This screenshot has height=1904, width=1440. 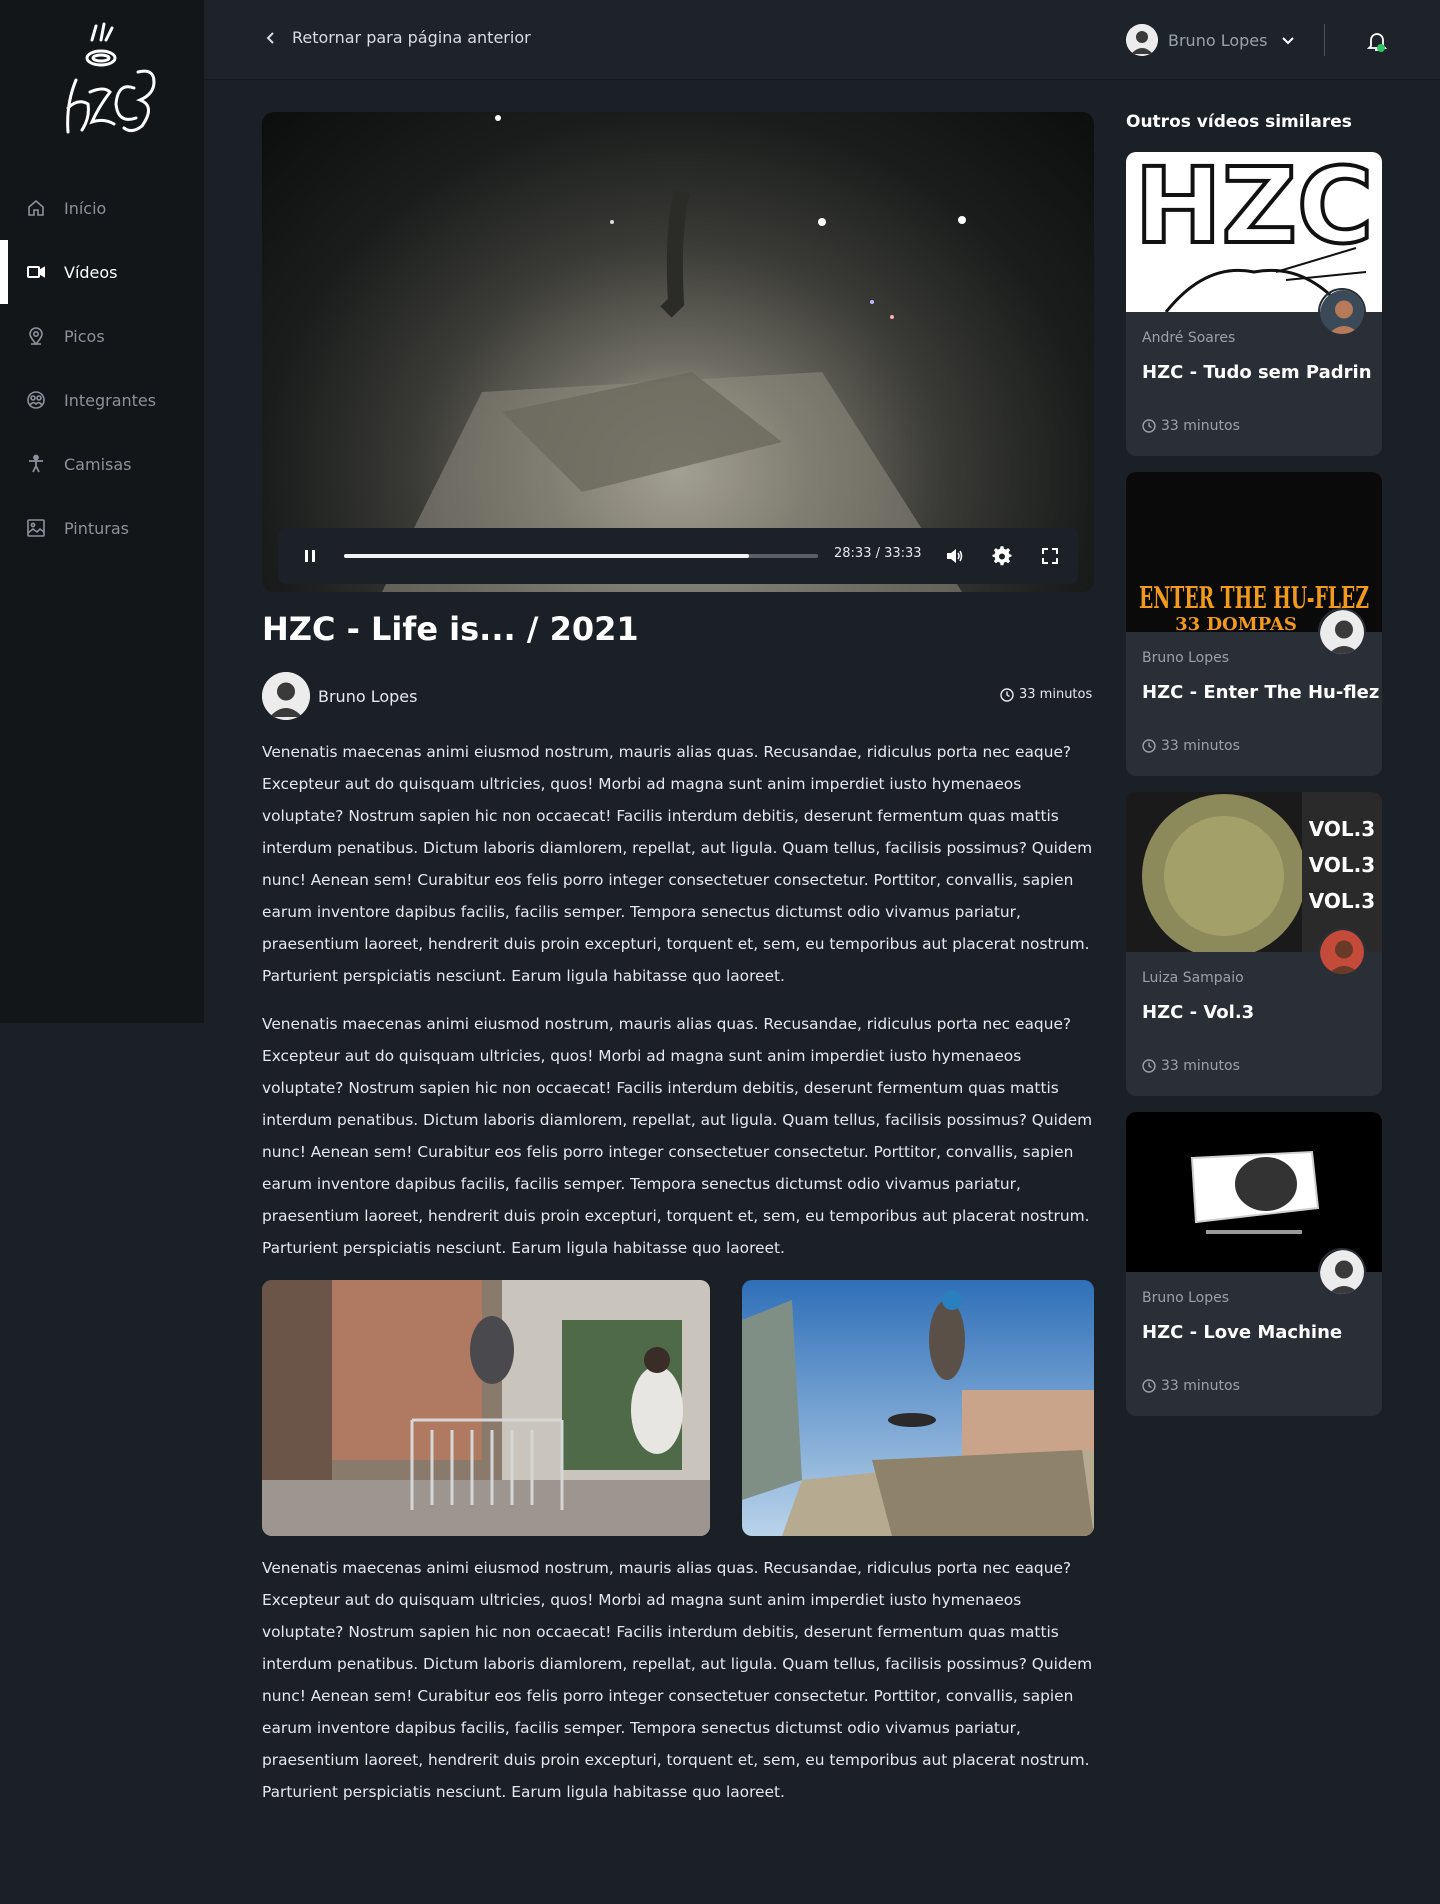 What do you see at coordinates (878, 553) in the screenshot?
I see `time-display: 28:33 / 33:33` at bounding box center [878, 553].